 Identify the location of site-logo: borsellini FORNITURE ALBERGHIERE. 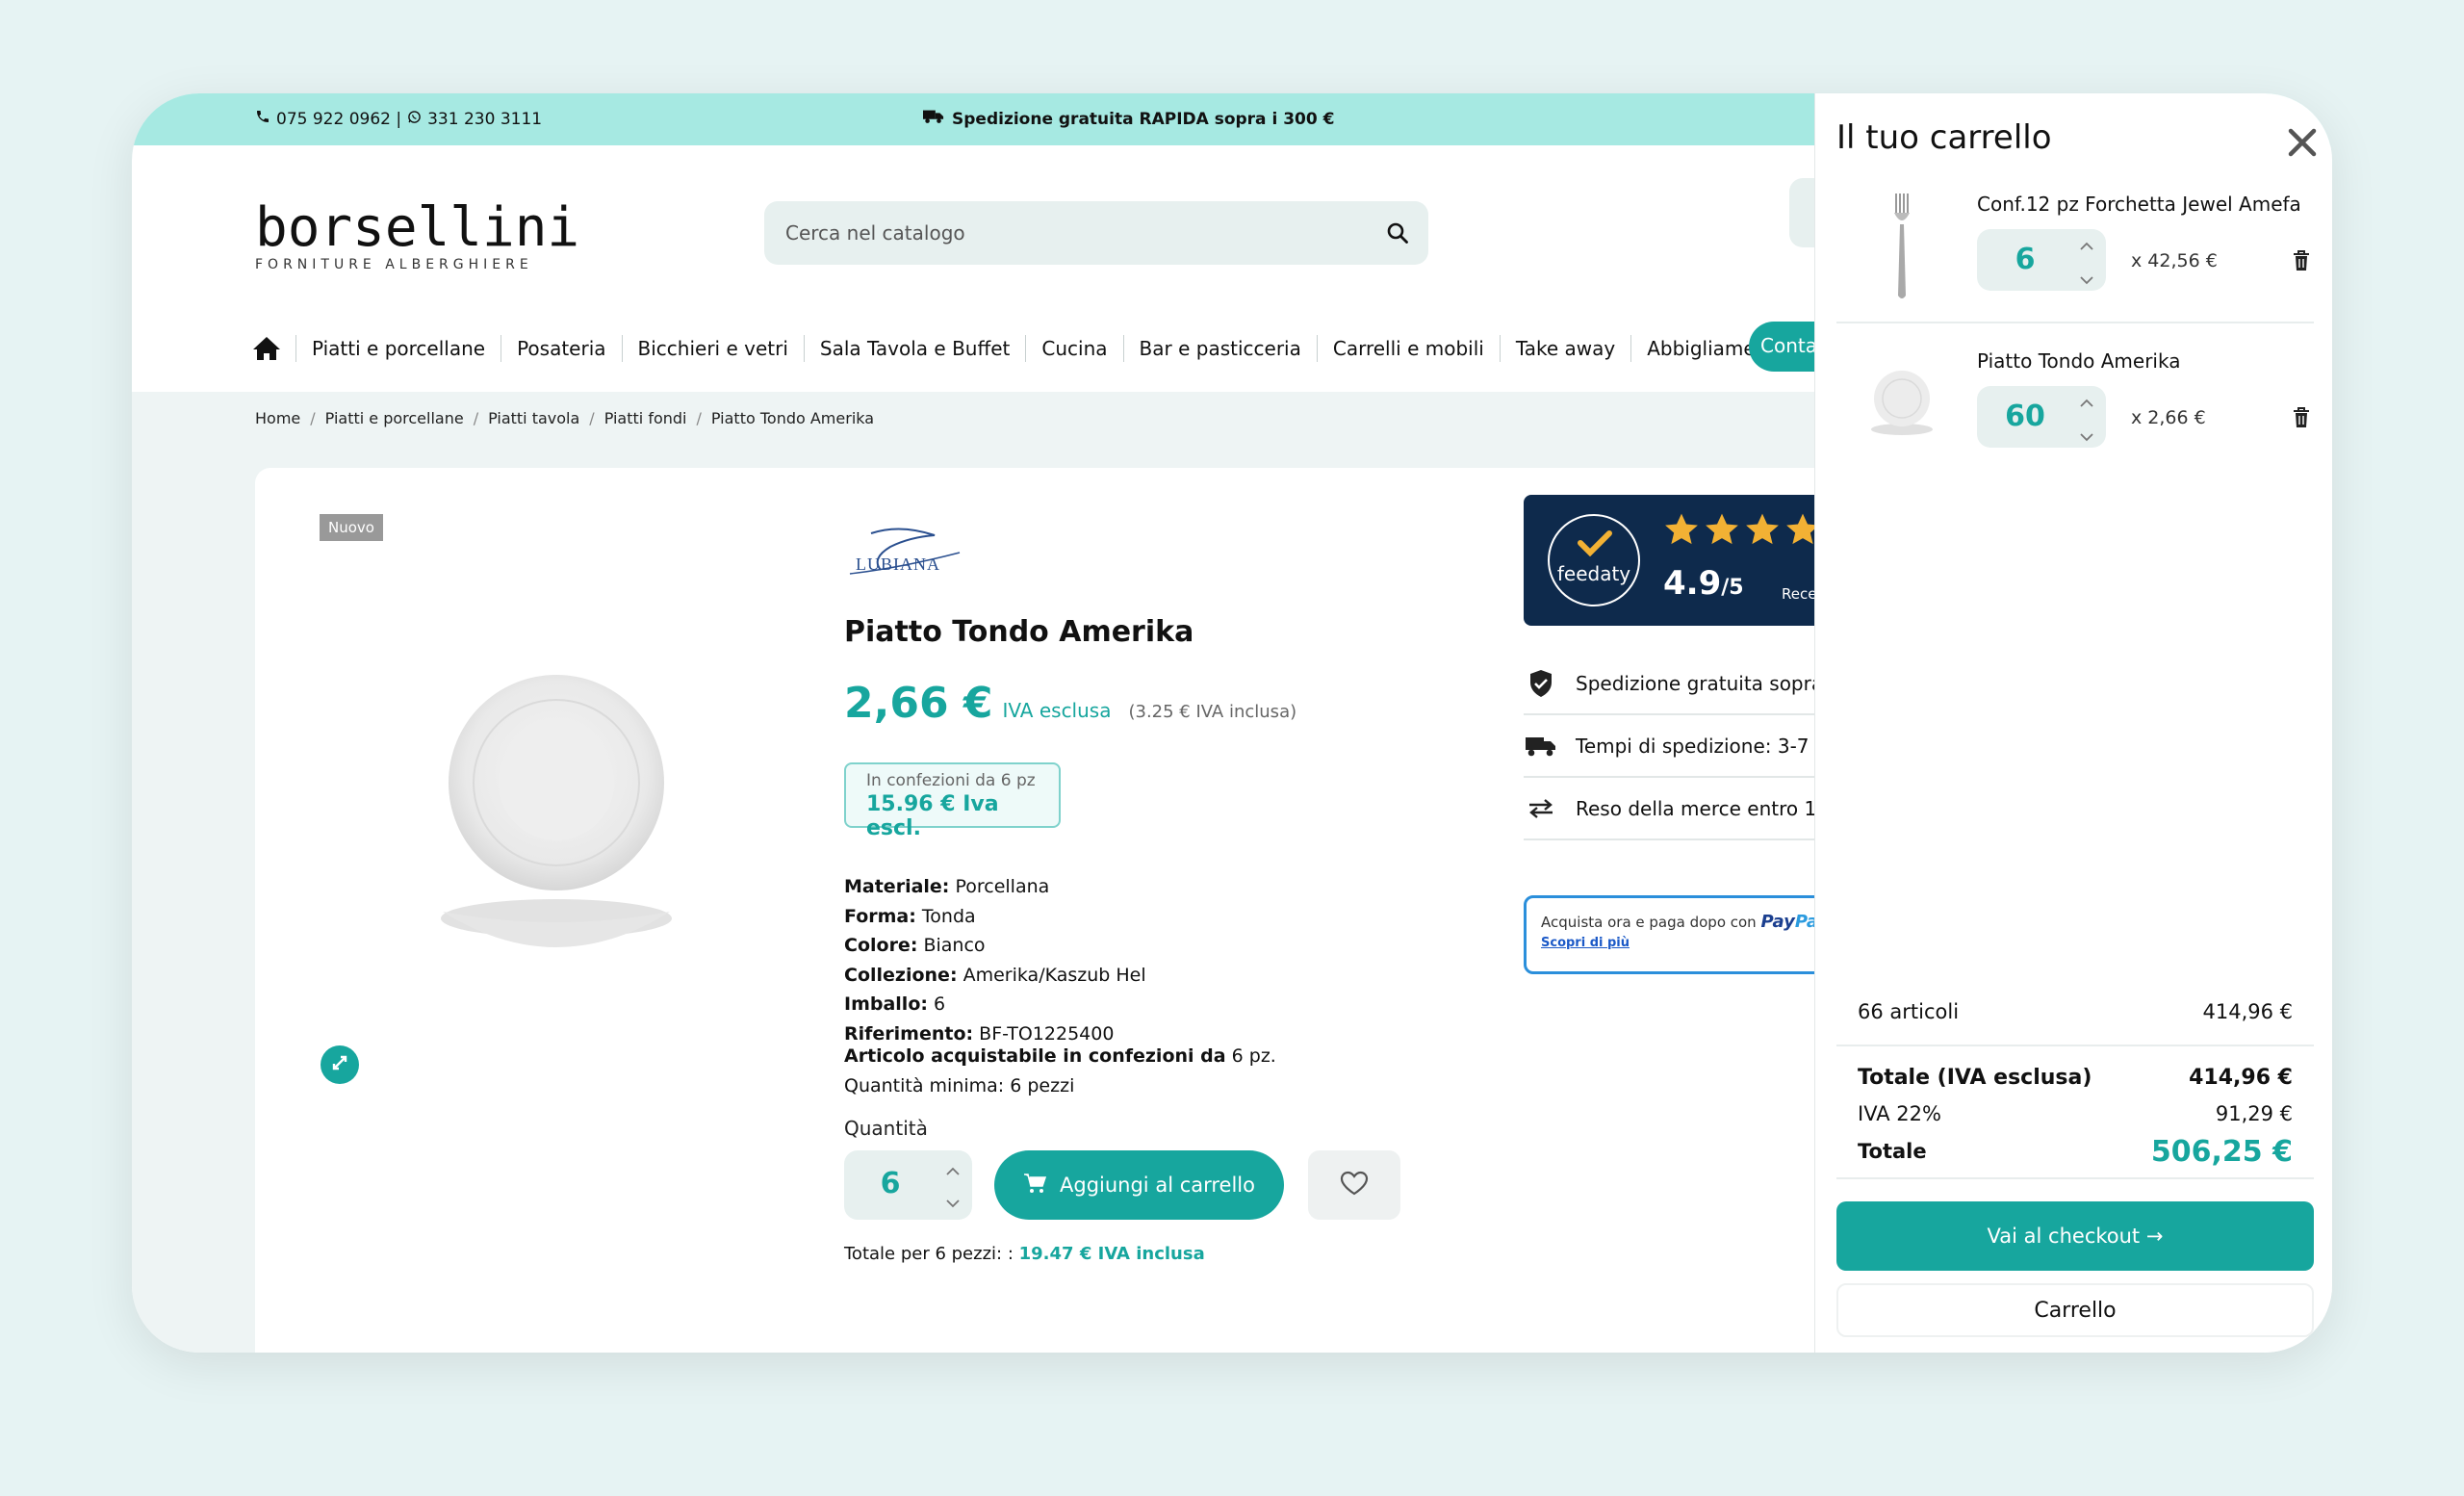
(417, 234).